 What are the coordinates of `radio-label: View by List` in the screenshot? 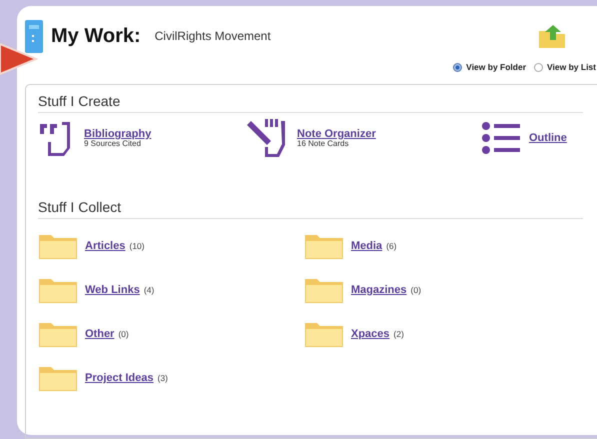 It's located at (571, 67).